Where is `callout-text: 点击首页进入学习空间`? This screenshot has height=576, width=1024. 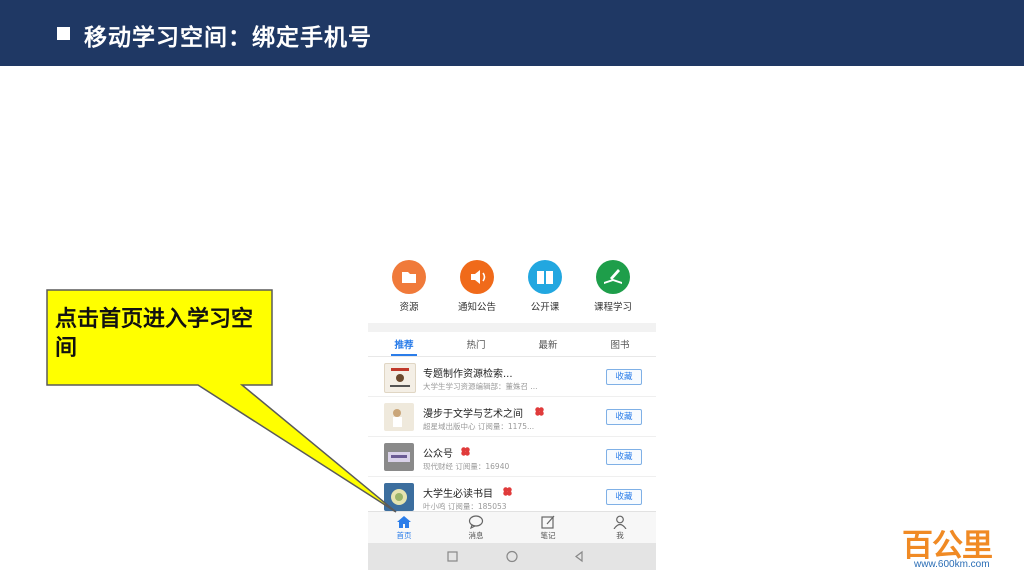
callout-text: 点击首页进入学习空间 is located at coordinates (154, 334).